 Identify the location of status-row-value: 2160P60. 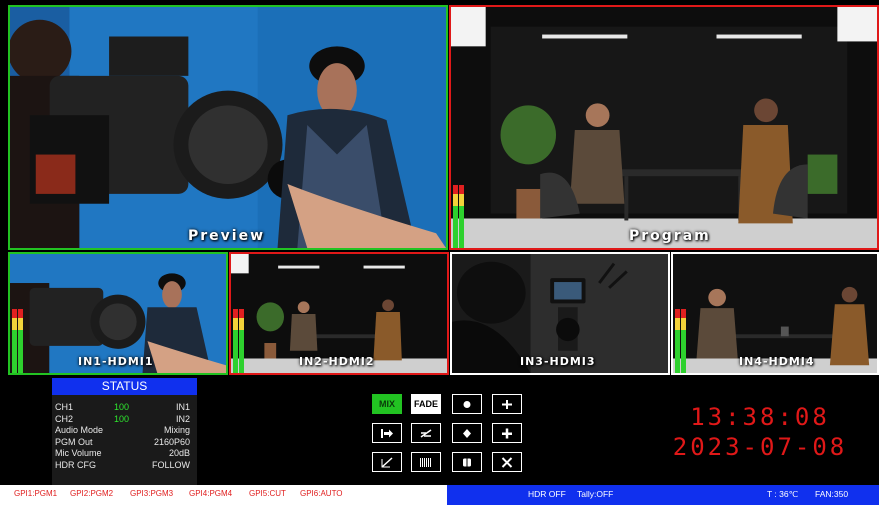
(171, 441).